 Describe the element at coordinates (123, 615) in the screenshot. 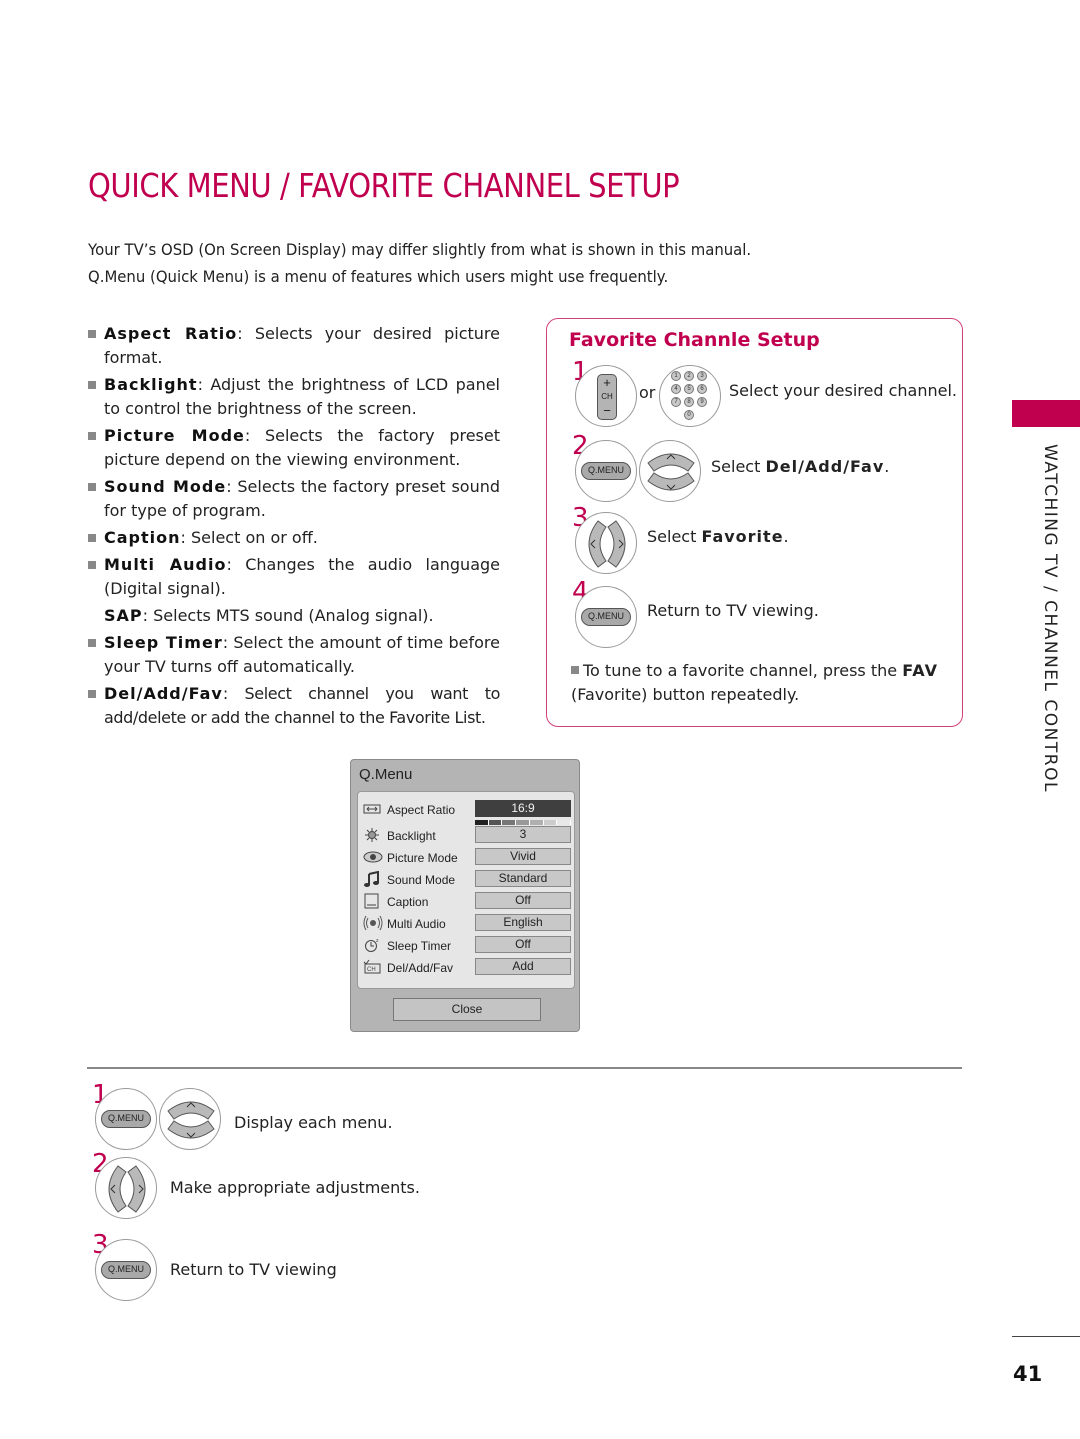

I see `feature-term: SAP` at that location.